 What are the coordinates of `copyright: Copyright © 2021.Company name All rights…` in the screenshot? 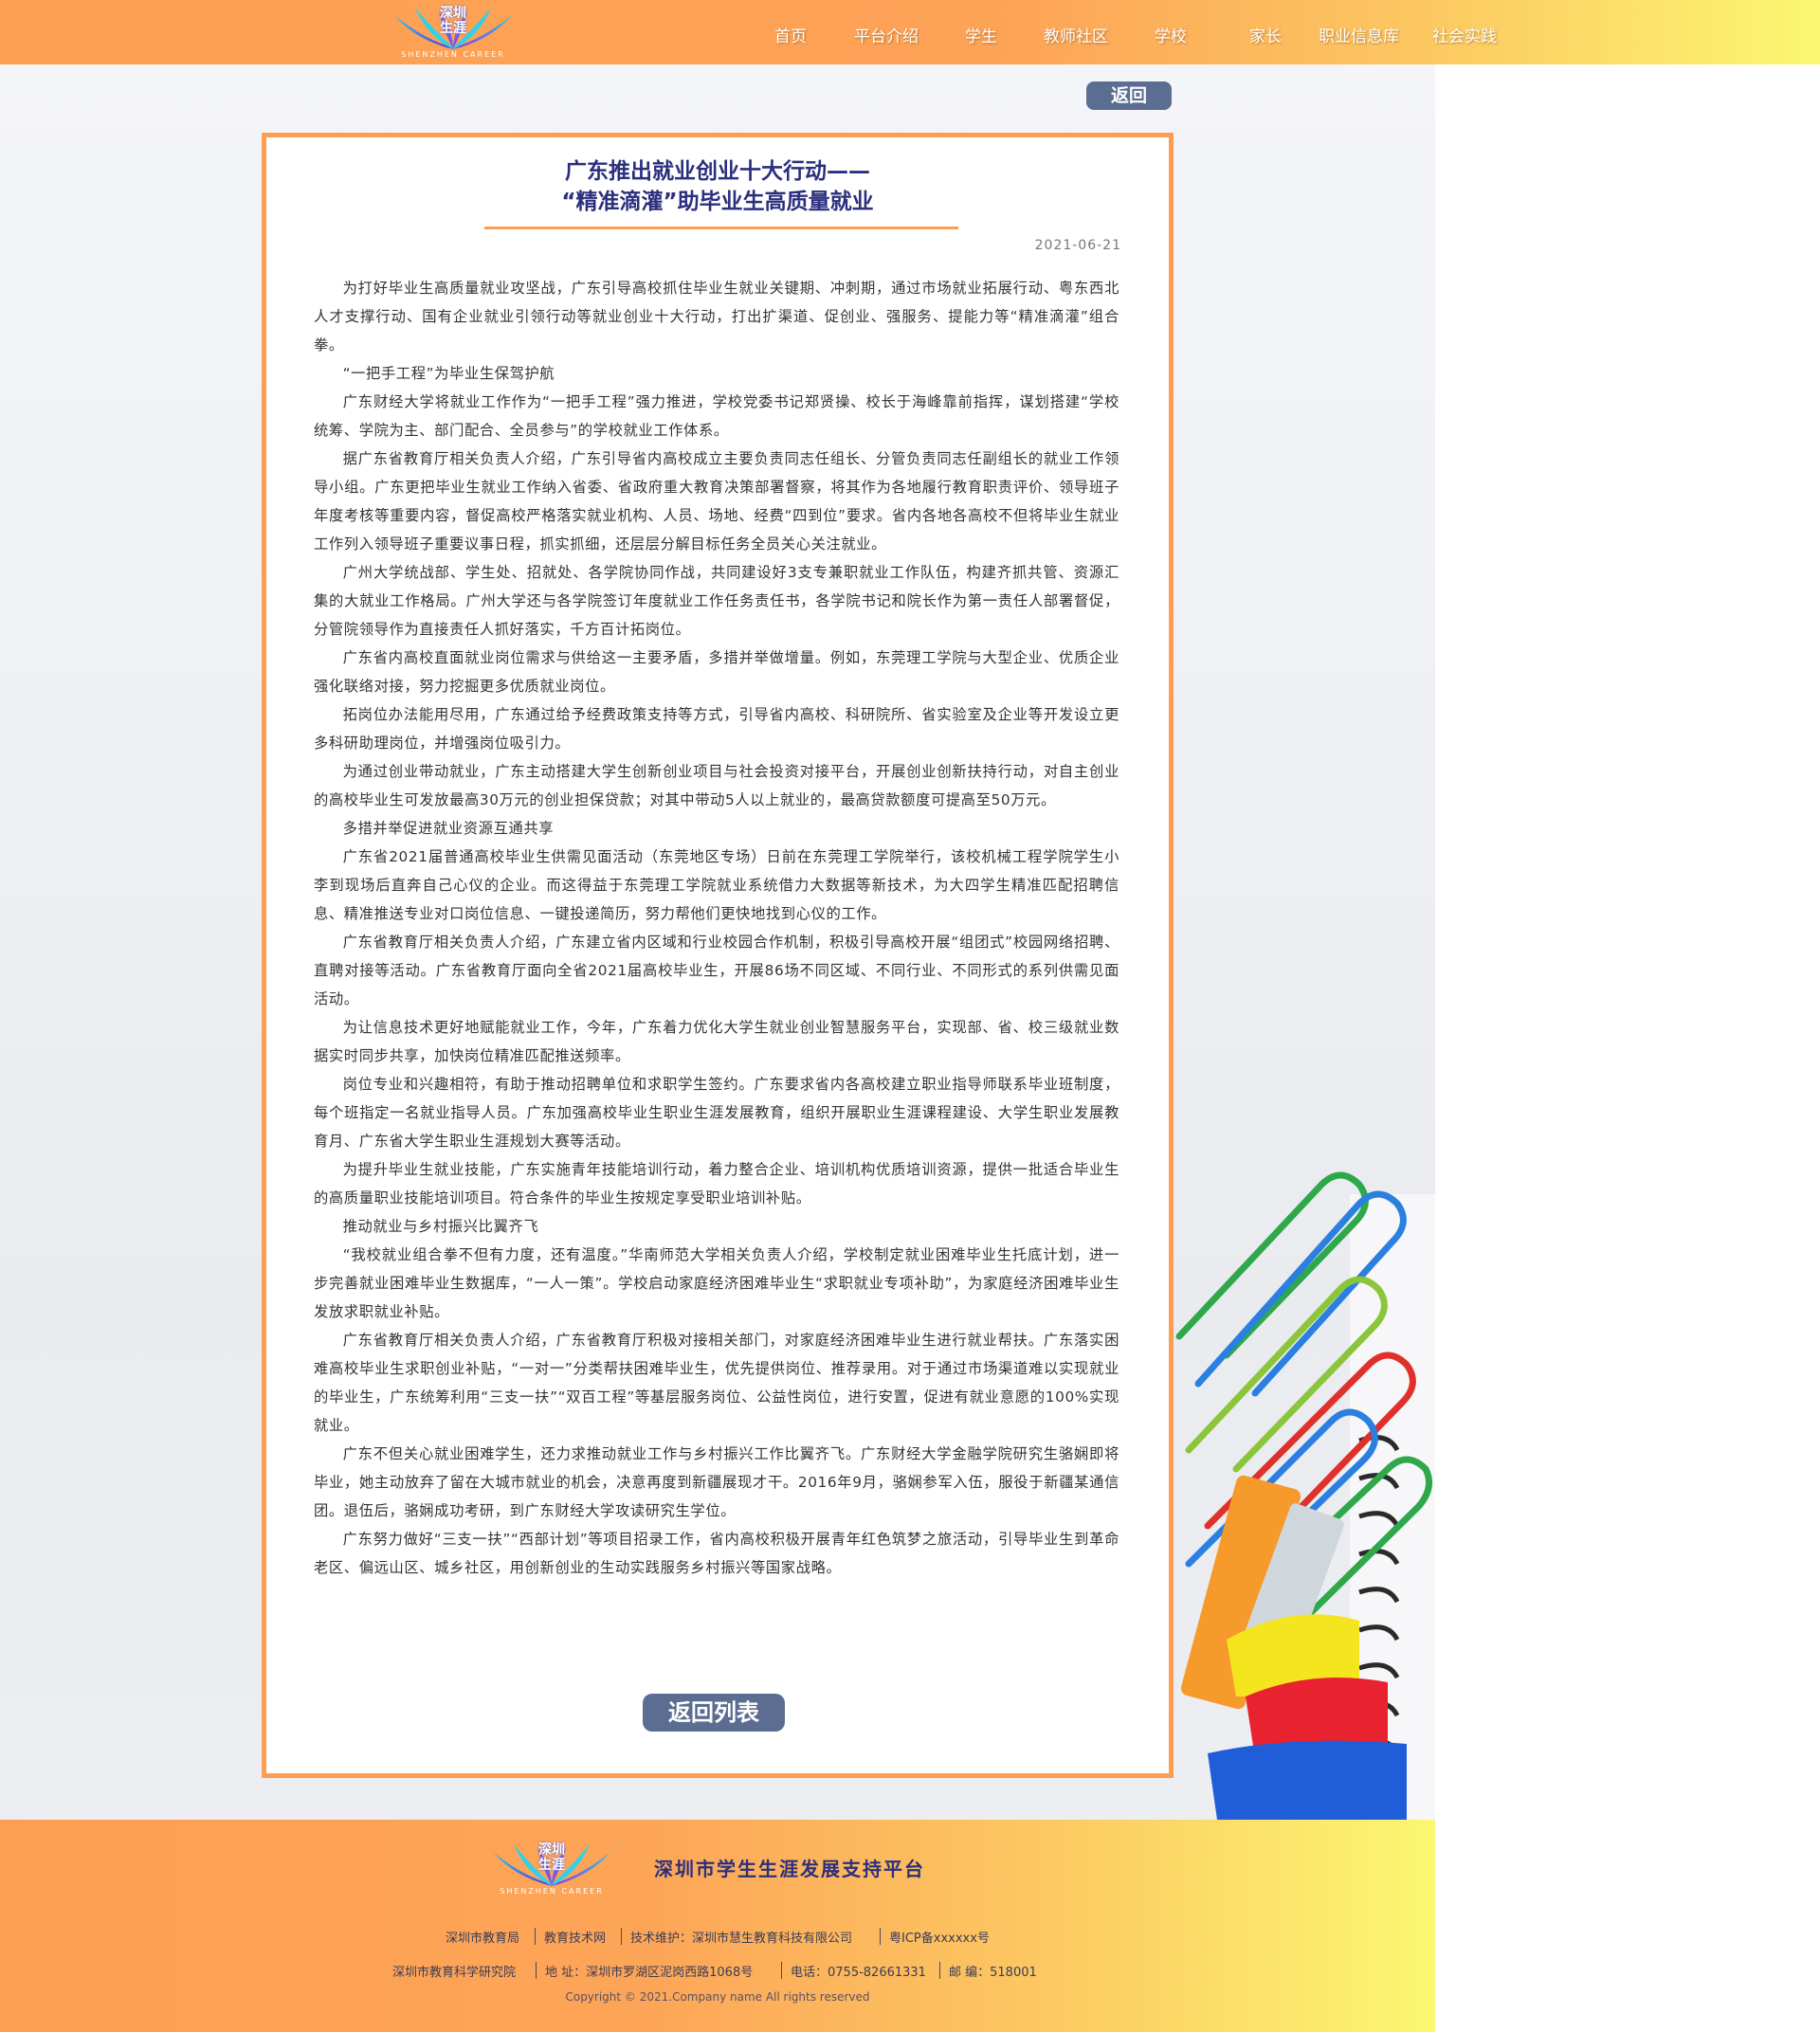 It's located at (717, 1997).